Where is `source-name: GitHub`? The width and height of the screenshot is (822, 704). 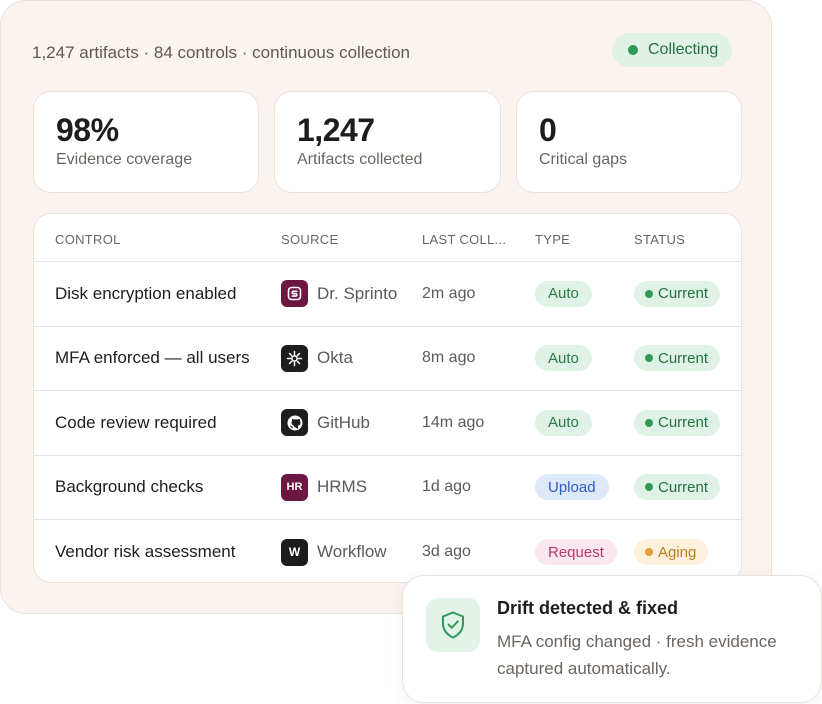
source-name: GitHub is located at coordinates (343, 422).